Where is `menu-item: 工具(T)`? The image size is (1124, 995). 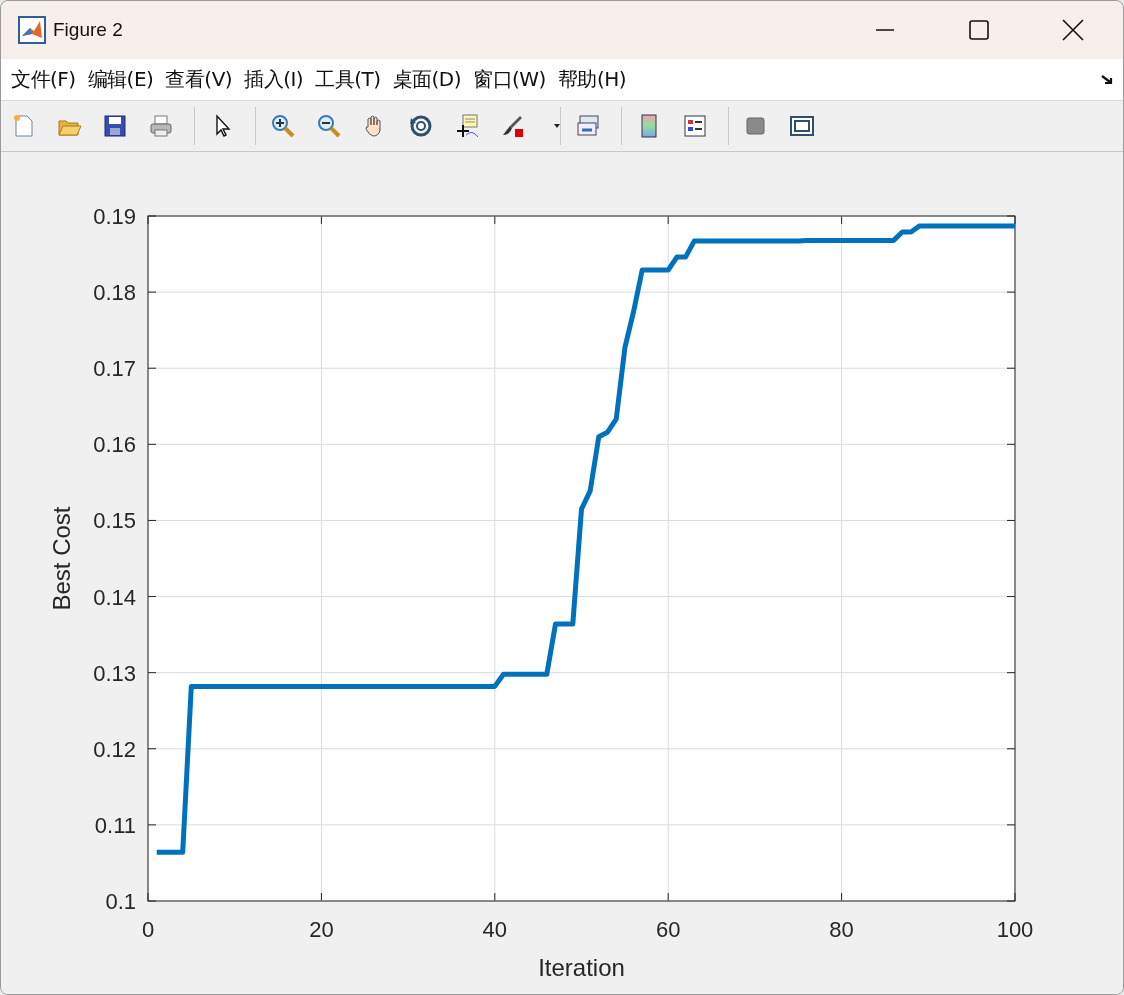
menu-item: 工具(T) is located at coordinates (348, 79).